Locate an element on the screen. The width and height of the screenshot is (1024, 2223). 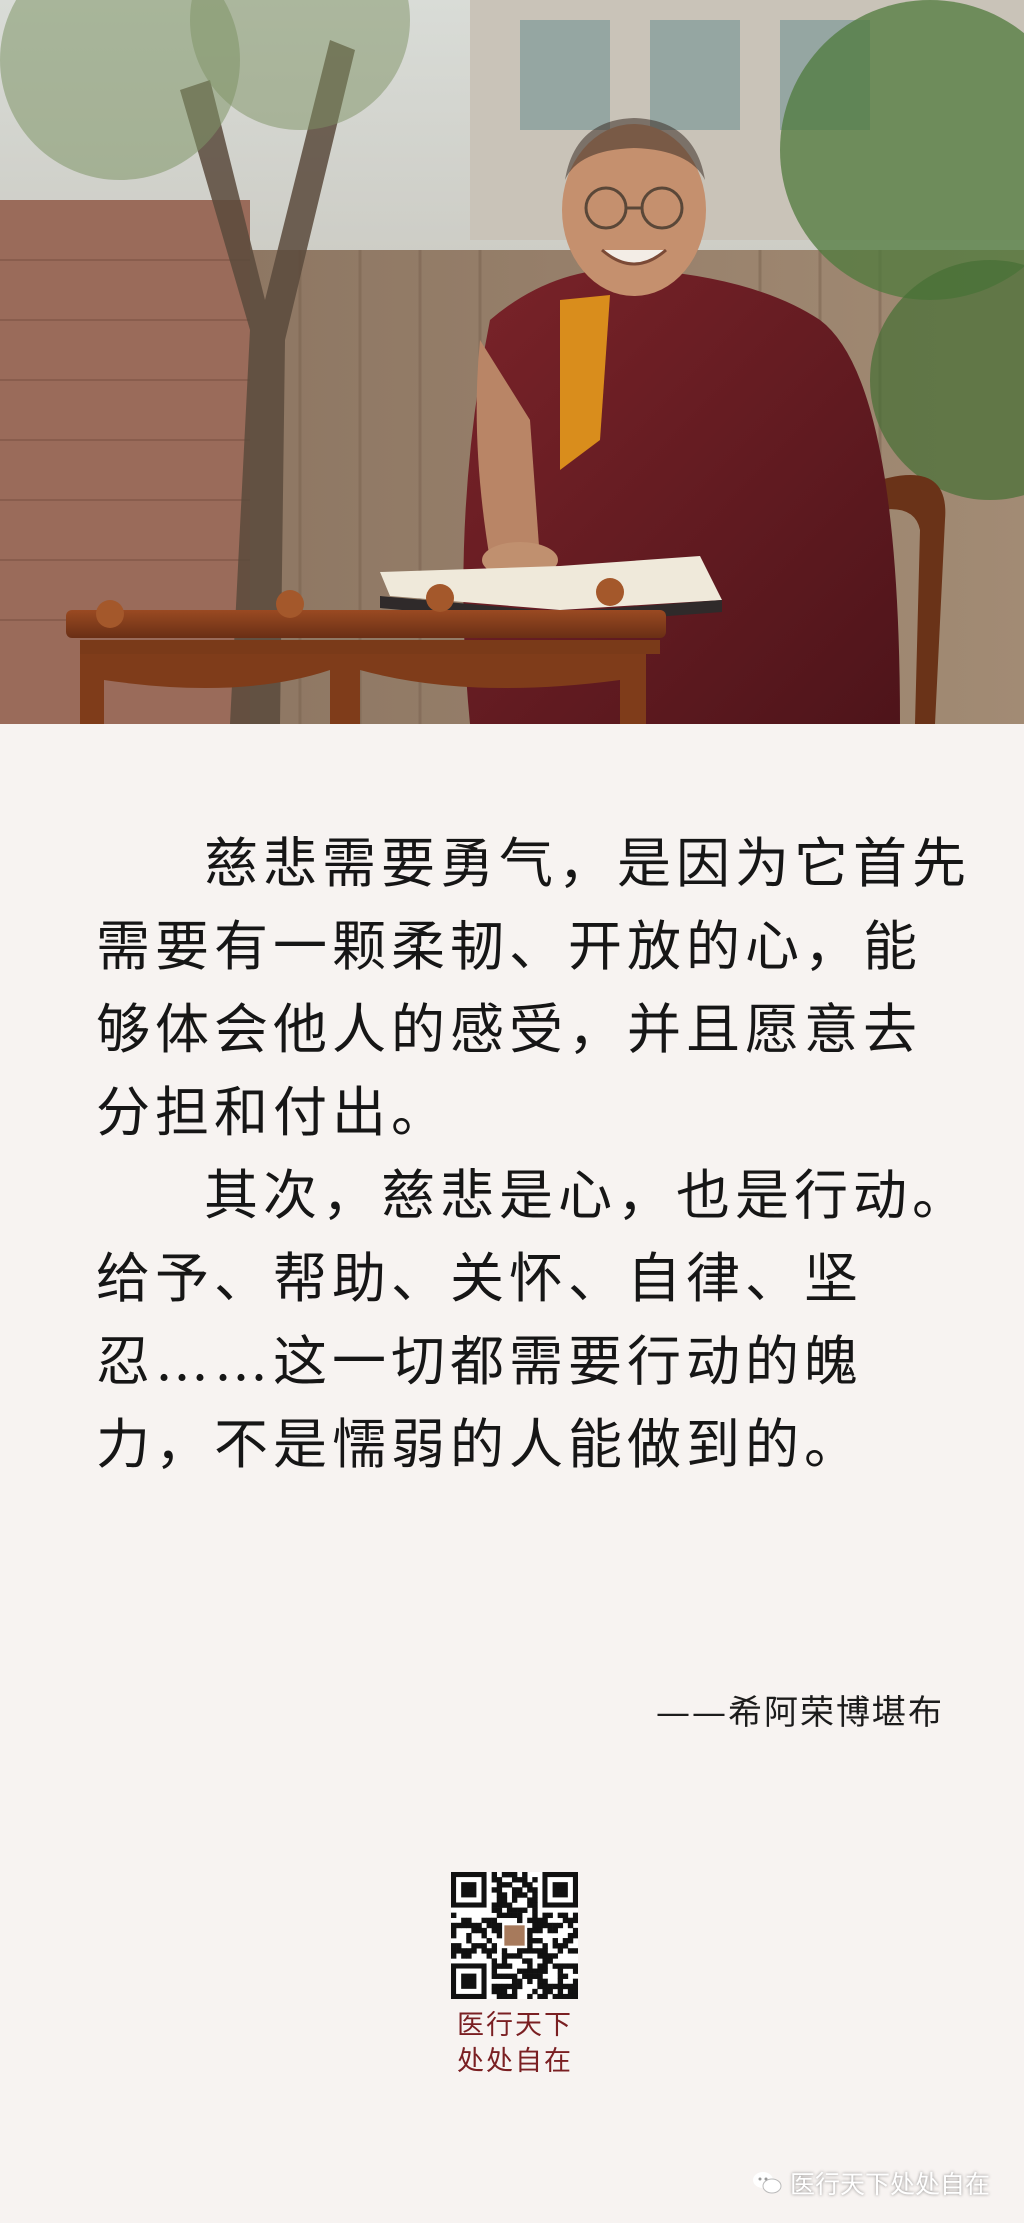
wechat-icon is located at coordinates (767, 2183).